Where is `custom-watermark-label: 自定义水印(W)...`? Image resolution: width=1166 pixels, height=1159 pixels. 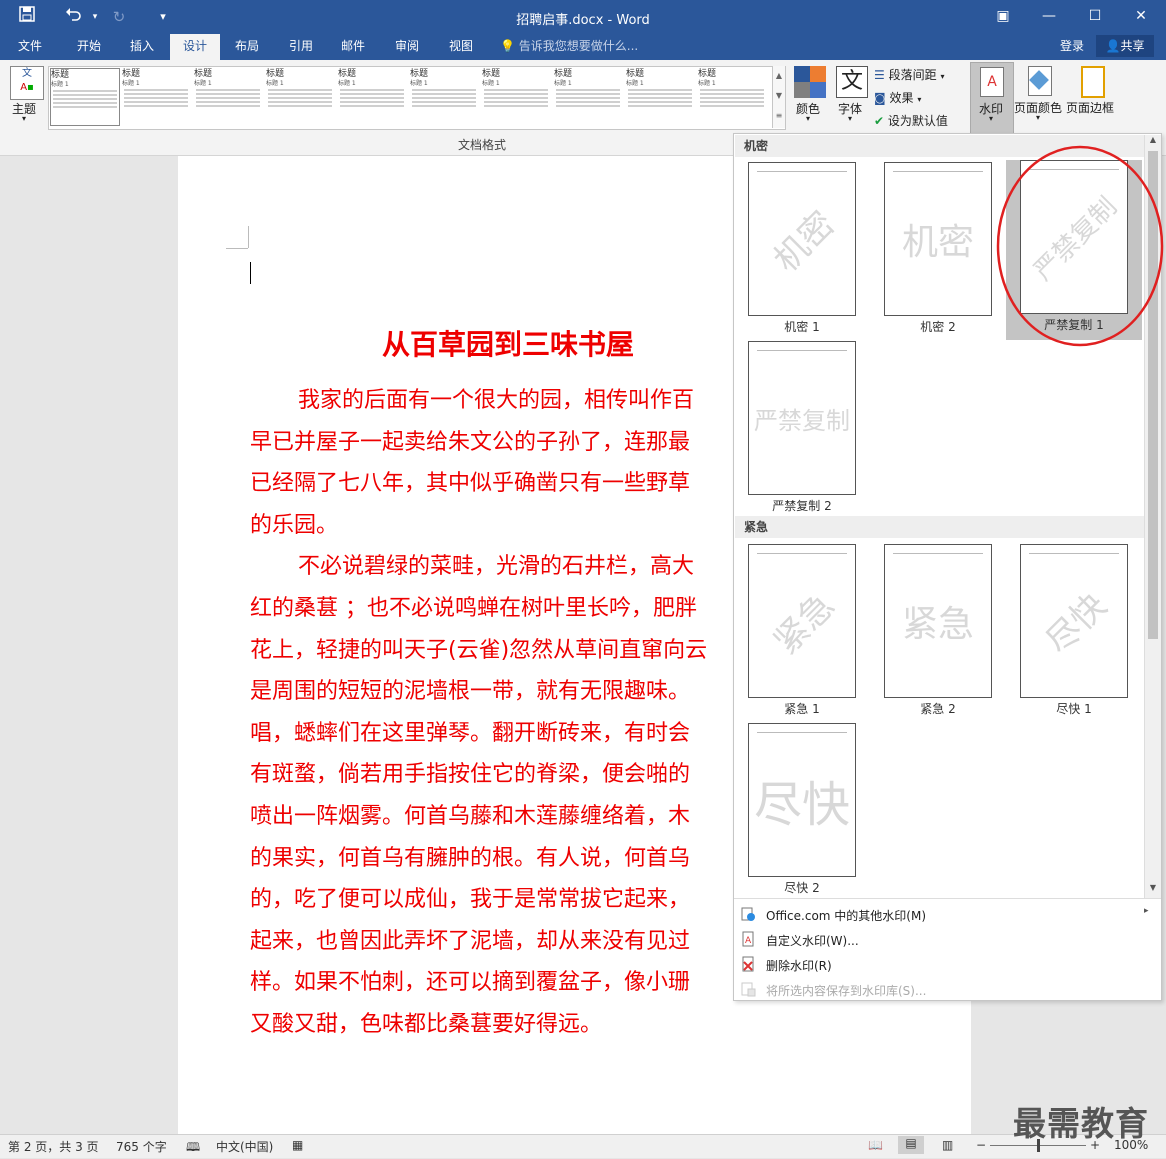
custom-watermark-label: 自定义水印(W)... is located at coordinates (812, 941).